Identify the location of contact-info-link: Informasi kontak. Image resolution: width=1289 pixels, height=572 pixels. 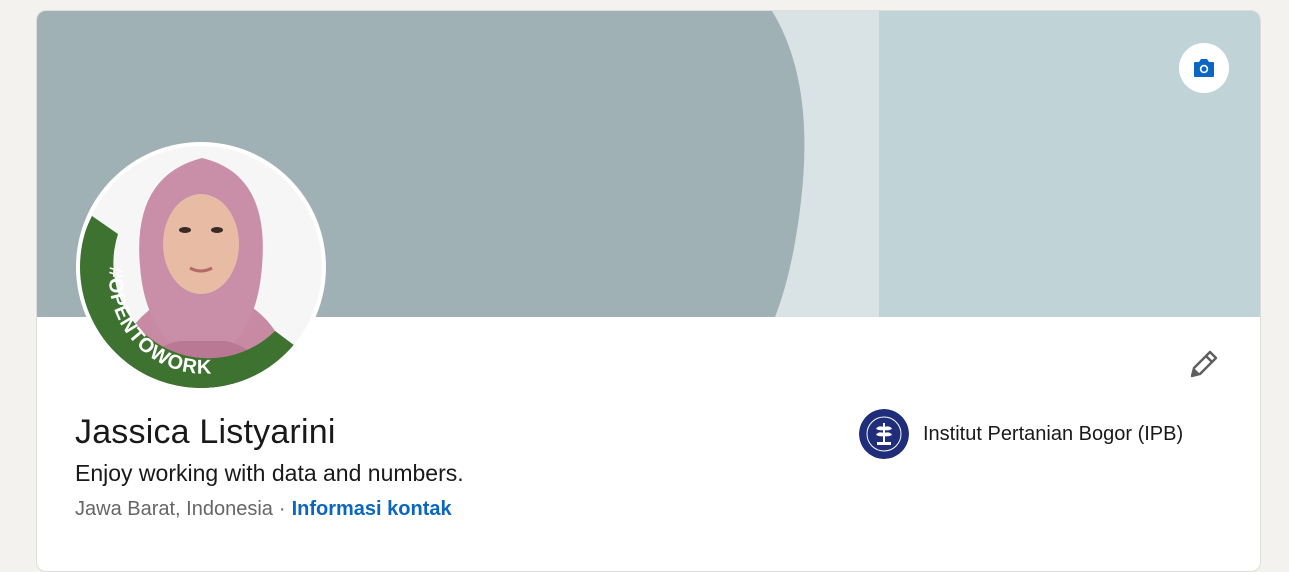
(372, 509).